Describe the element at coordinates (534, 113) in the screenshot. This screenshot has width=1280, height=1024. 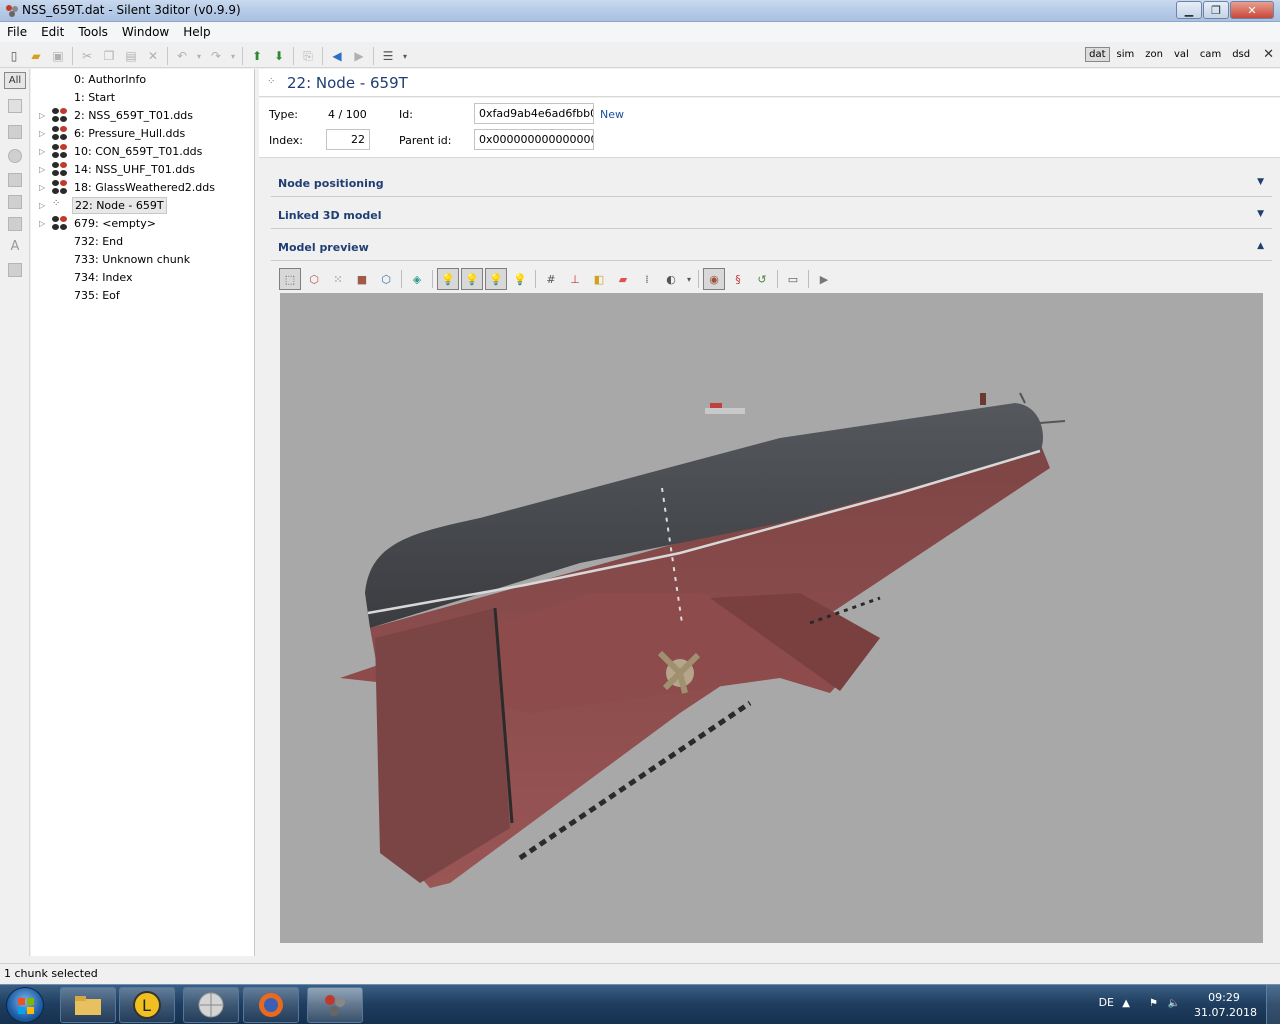
I see `id-field: 0xfad9ab4e6ad6fbb0` at that location.